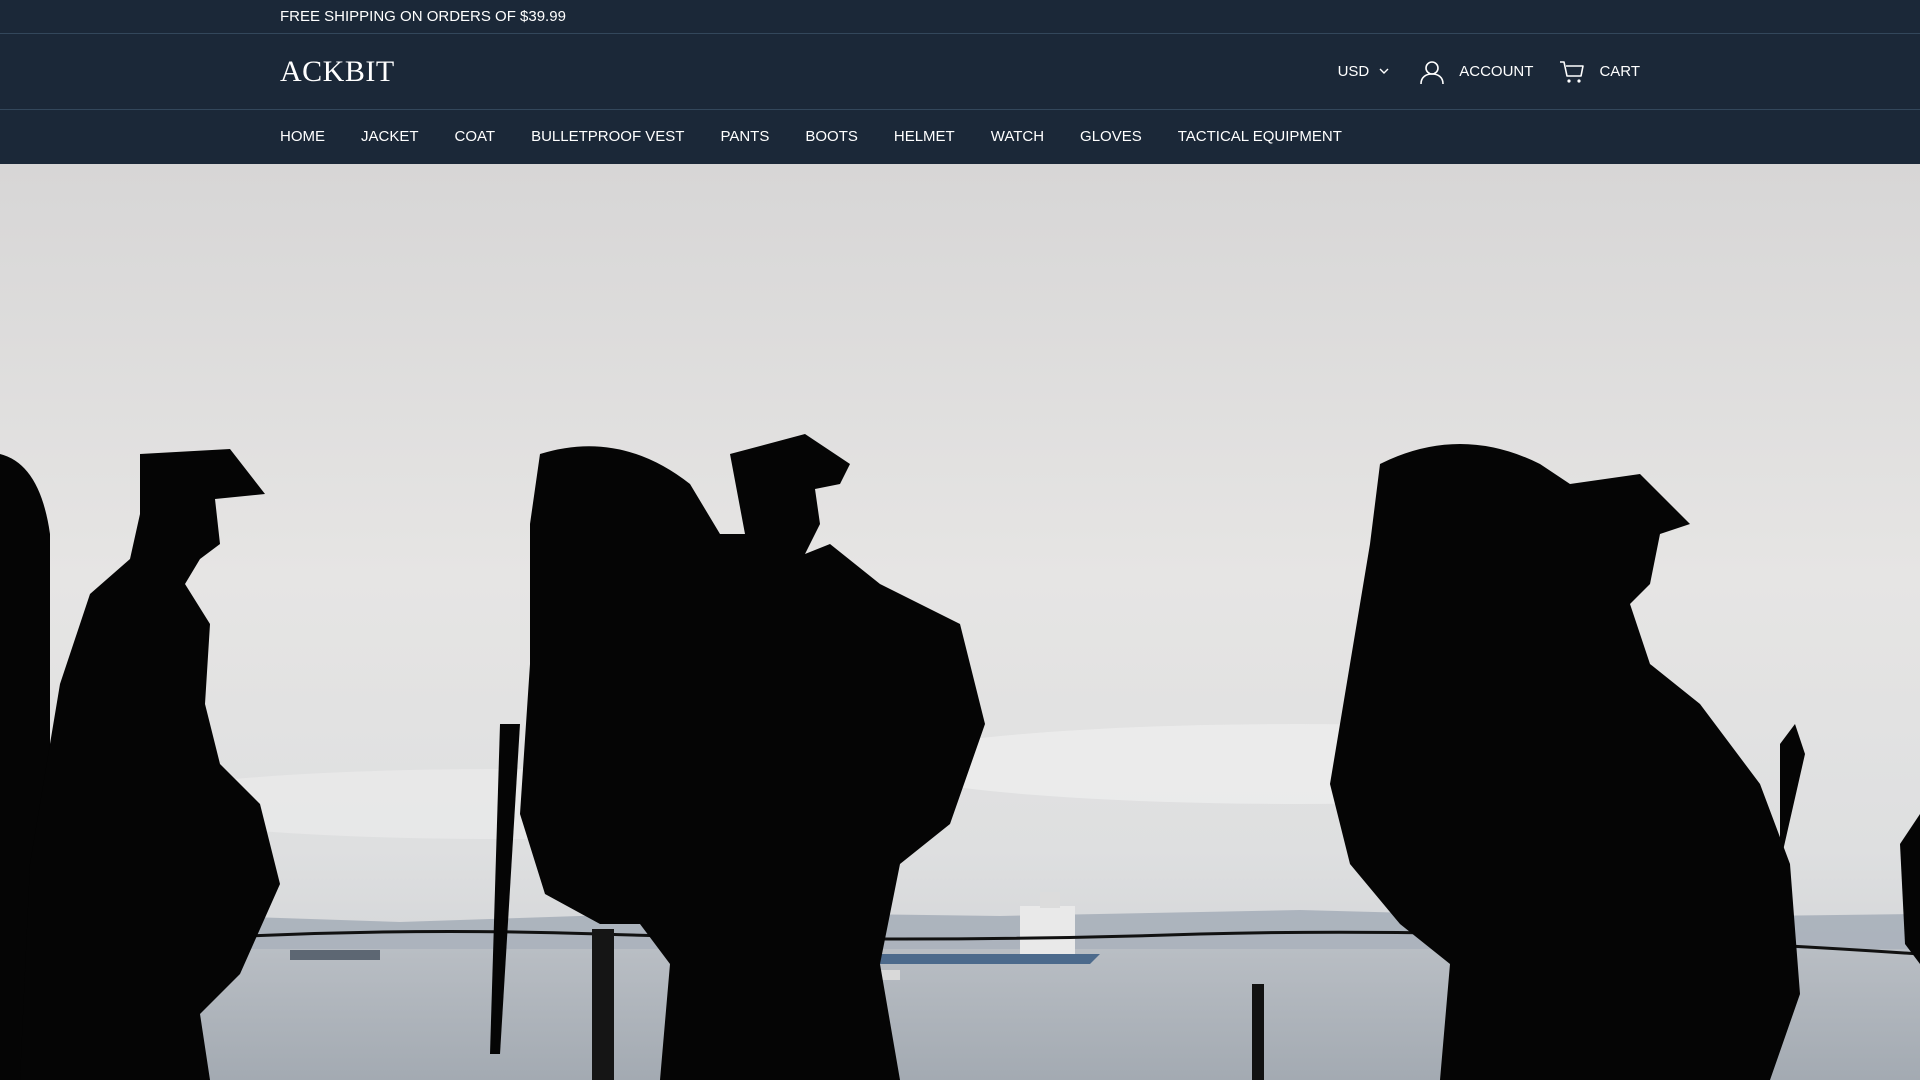 The width and height of the screenshot is (1920, 1080). Describe the element at coordinates (423, 16) in the screenshot. I see `announcement-text: FREE SHIPPING ON ORDERS OF $39.99` at that location.